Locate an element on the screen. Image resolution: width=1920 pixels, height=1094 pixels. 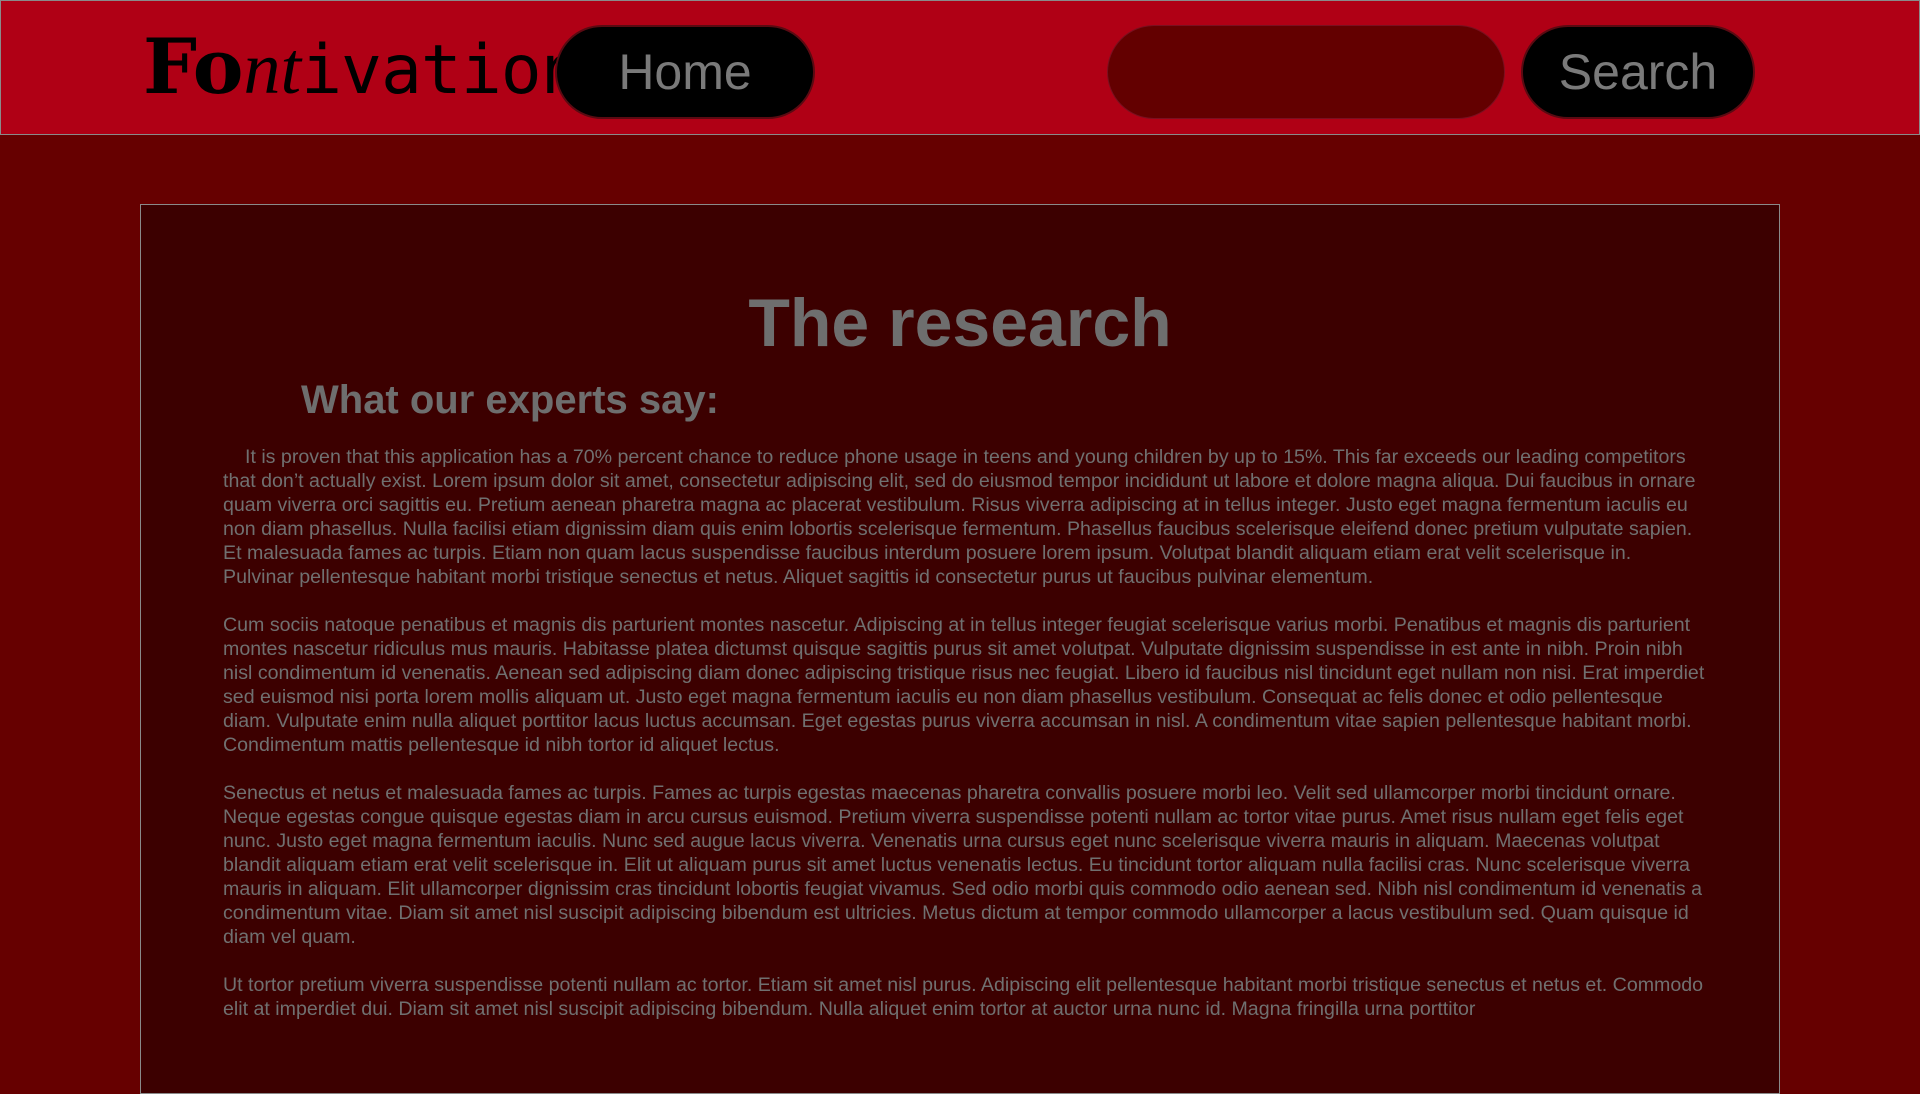
fontivation-logo: Fo nt ivation is located at coordinates (362, 66).